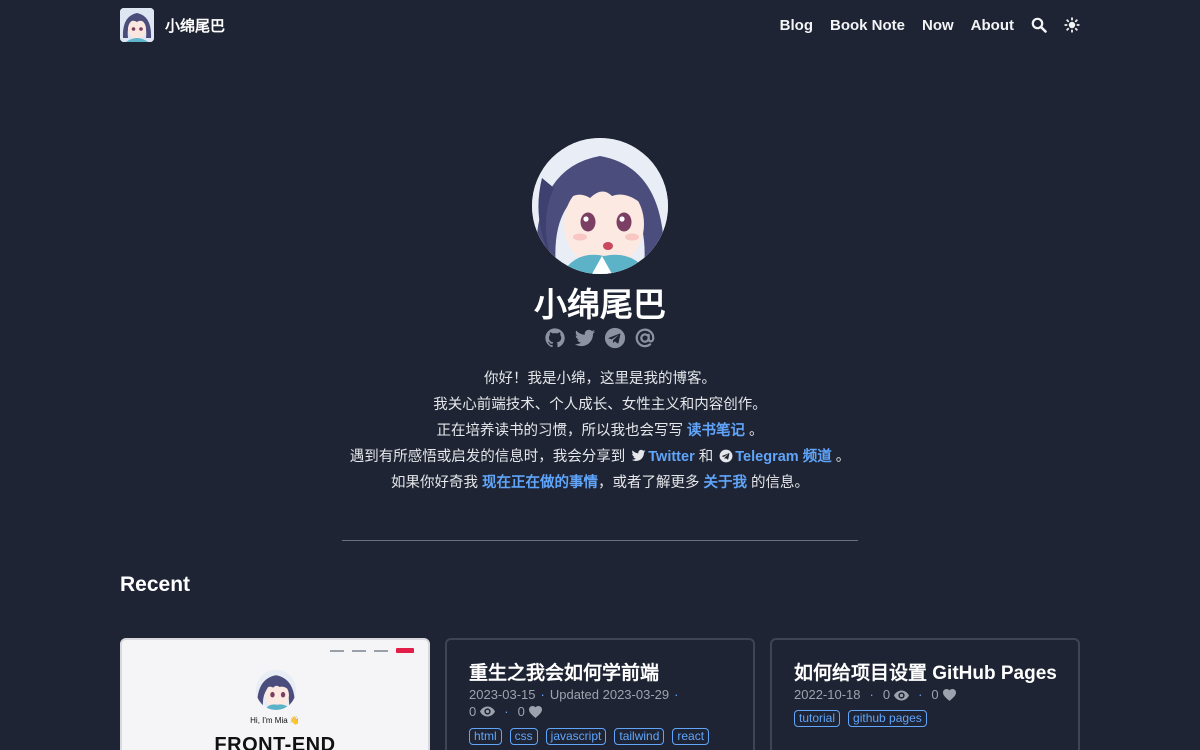  What do you see at coordinates (645, 338) in the screenshot?
I see `email-at-icon` at bounding box center [645, 338].